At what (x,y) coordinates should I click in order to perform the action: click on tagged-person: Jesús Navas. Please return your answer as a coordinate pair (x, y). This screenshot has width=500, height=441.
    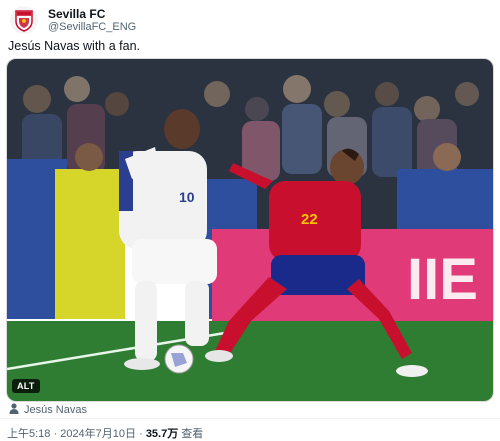
    Looking at the image, I should click on (48, 410).